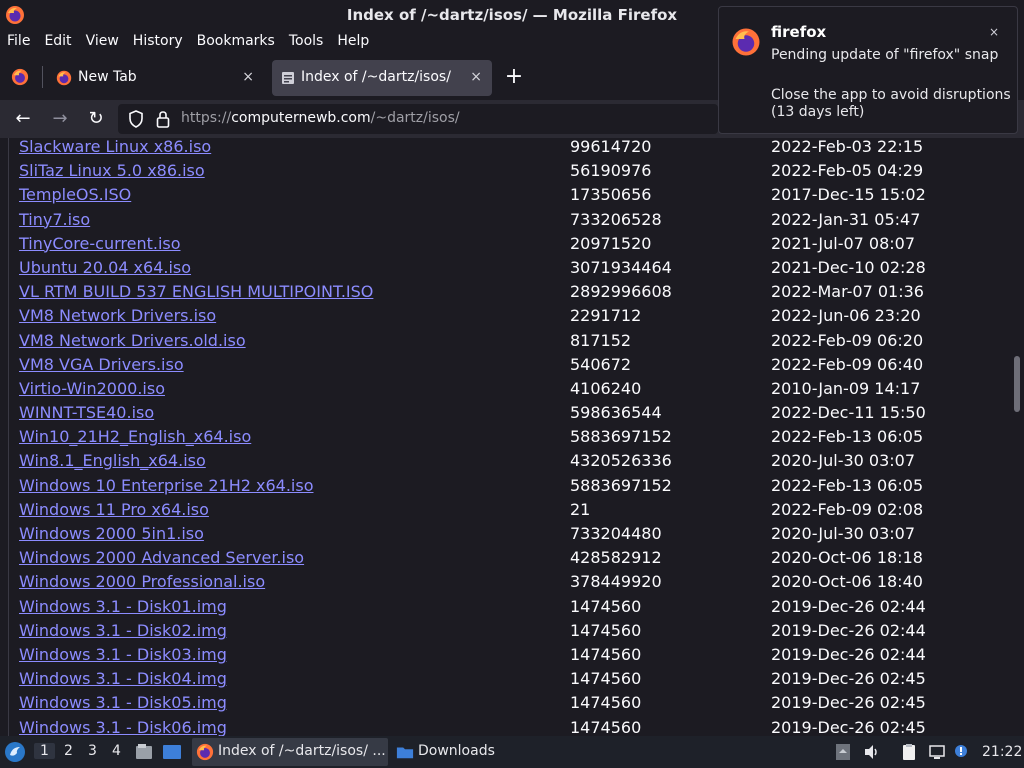 This screenshot has height=768, width=1024. What do you see at coordinates (112, 170) in the screenshot?
I see `file-link: SliTaz Linux 5.0 x86.iso` at bounding box center [112, 170].